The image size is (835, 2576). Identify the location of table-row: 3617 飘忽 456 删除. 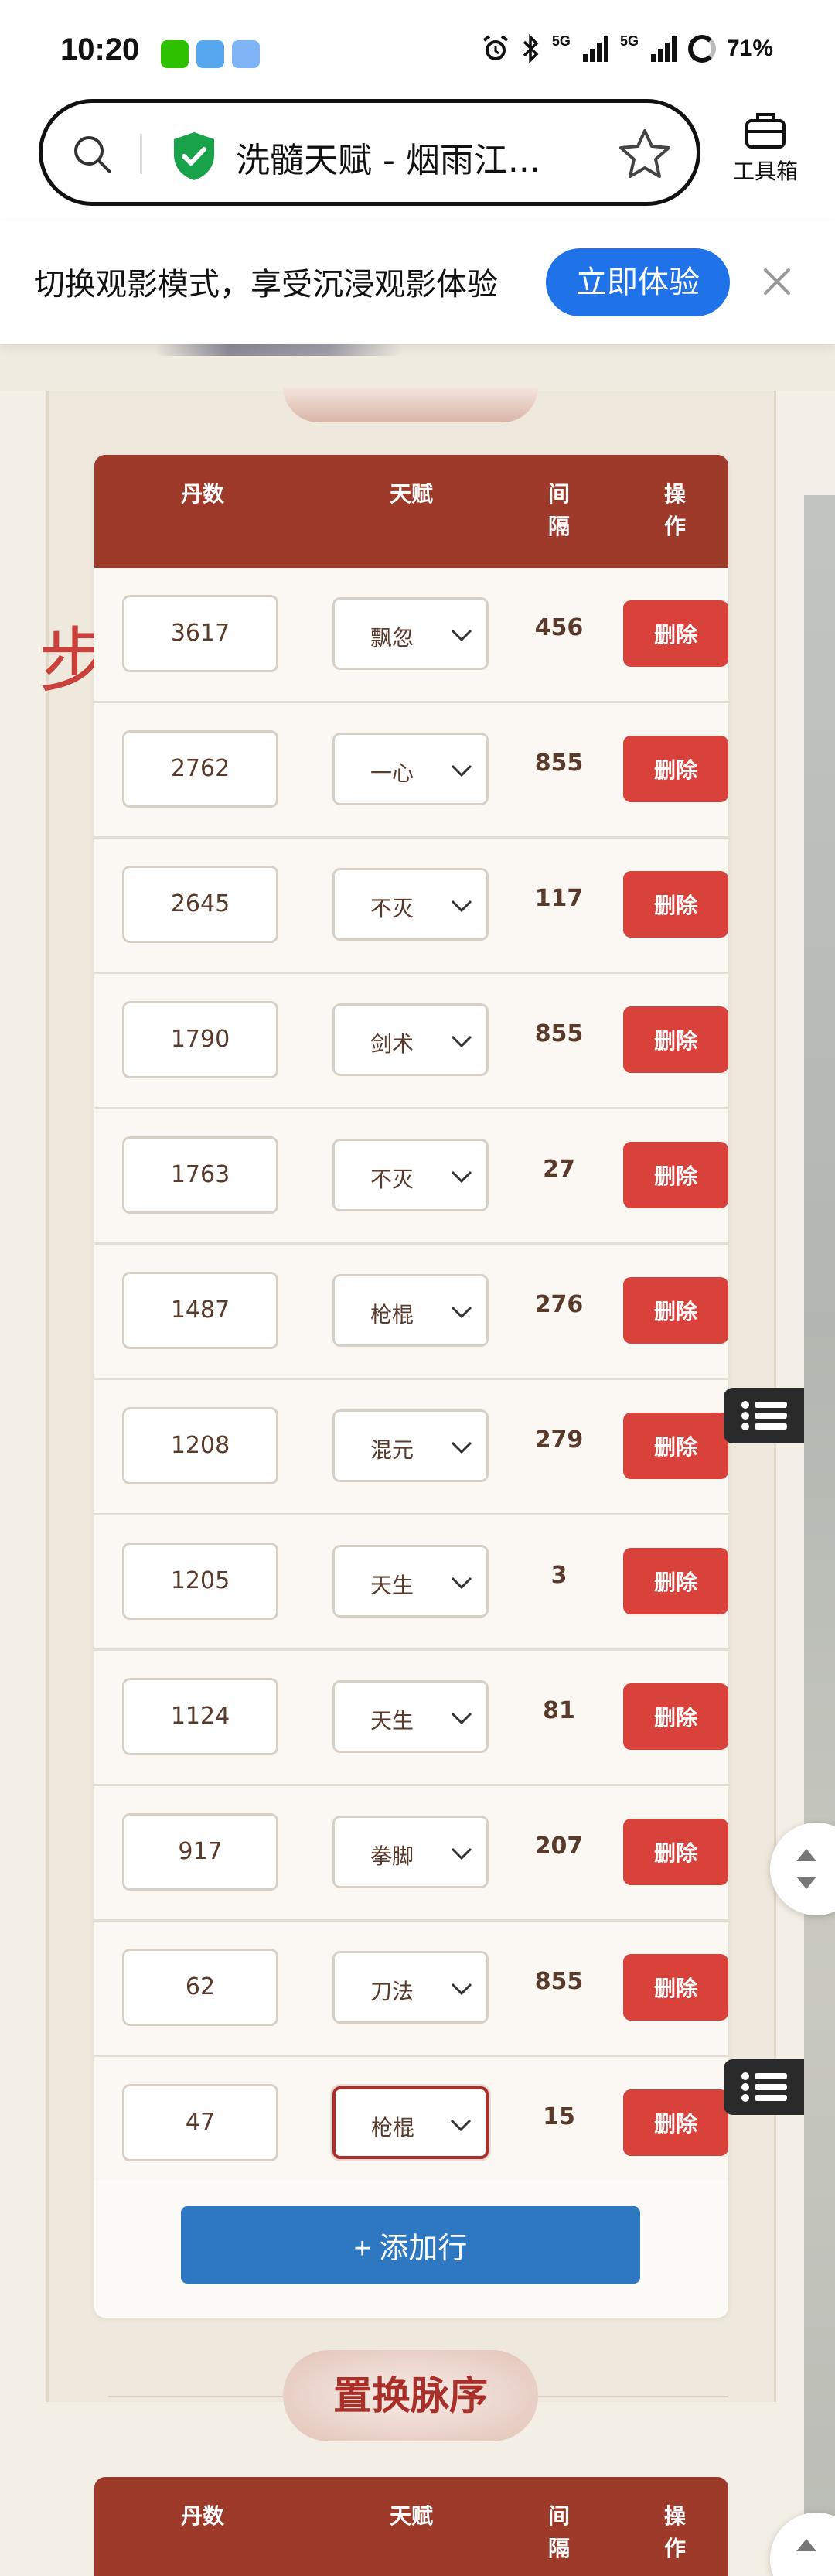
(411, 635).